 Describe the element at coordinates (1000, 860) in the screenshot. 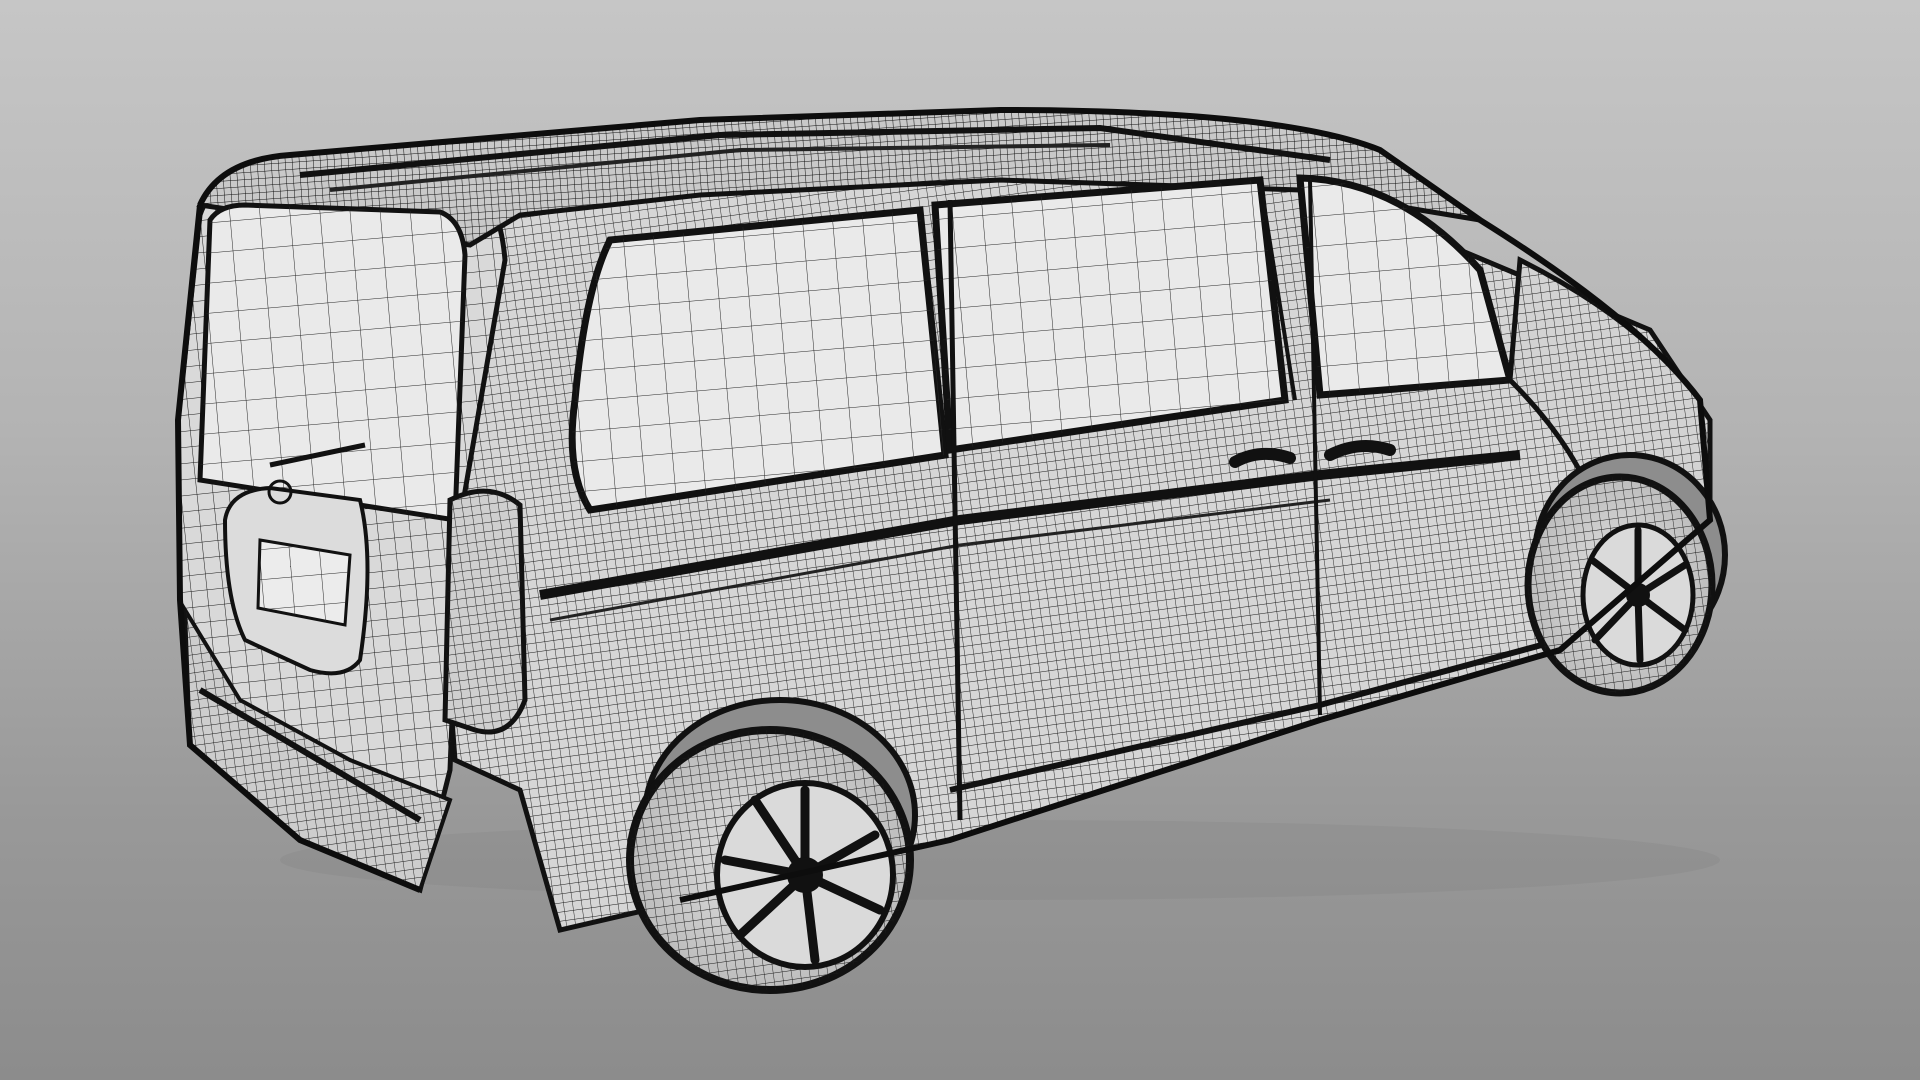

I see `ground-shadow` at that location.